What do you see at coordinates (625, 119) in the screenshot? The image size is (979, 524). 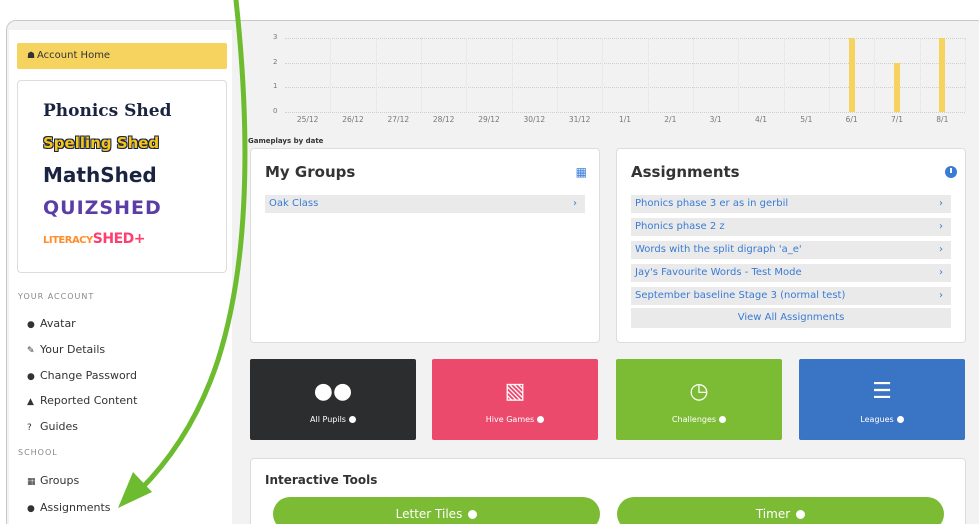 I see `x-tick-label: 1/1` at bounding box center [625, 119].